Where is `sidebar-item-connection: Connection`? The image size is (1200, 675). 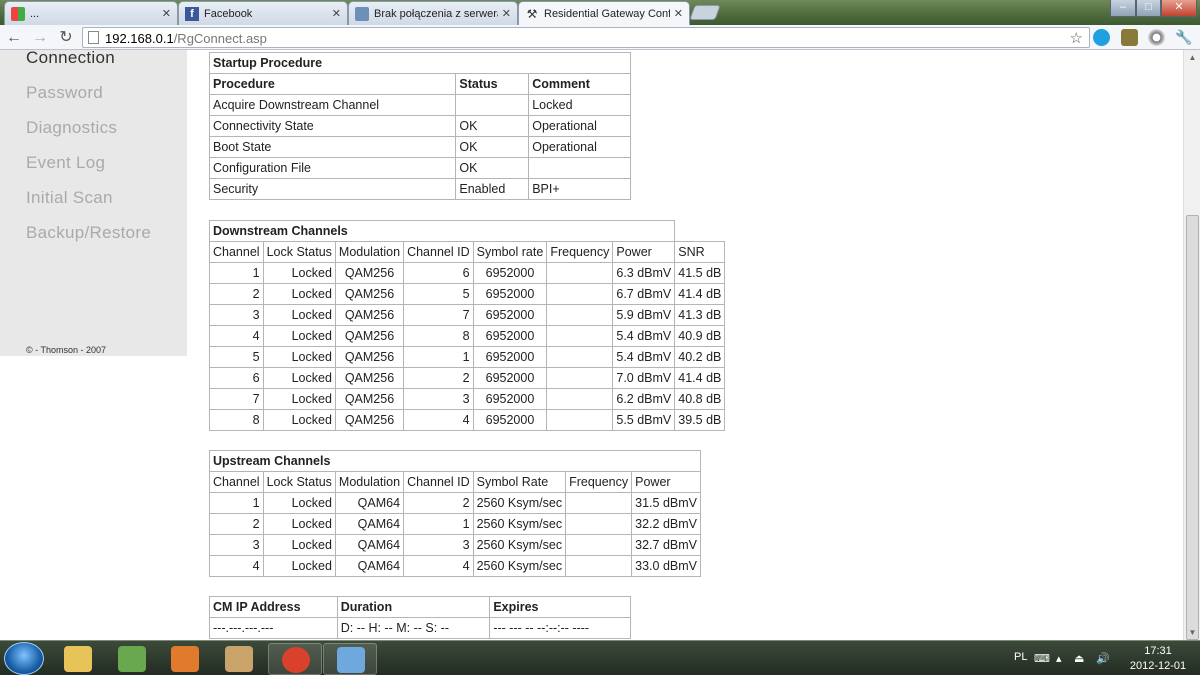 sidebar-item-connection: Connection is located at coordinates (70, 58).